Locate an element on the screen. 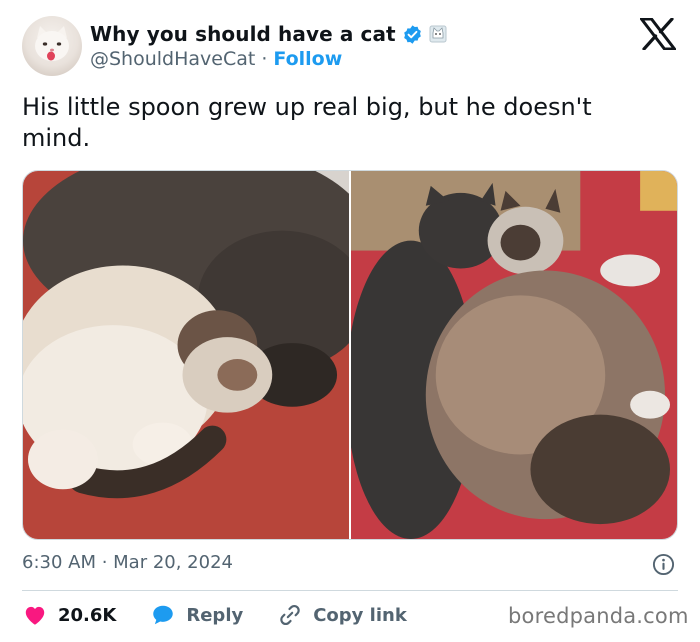 The height and width of the screenshot is (642, 700). action-bar: 20.6K Reply Copy link is located at coordinates (231, 615).